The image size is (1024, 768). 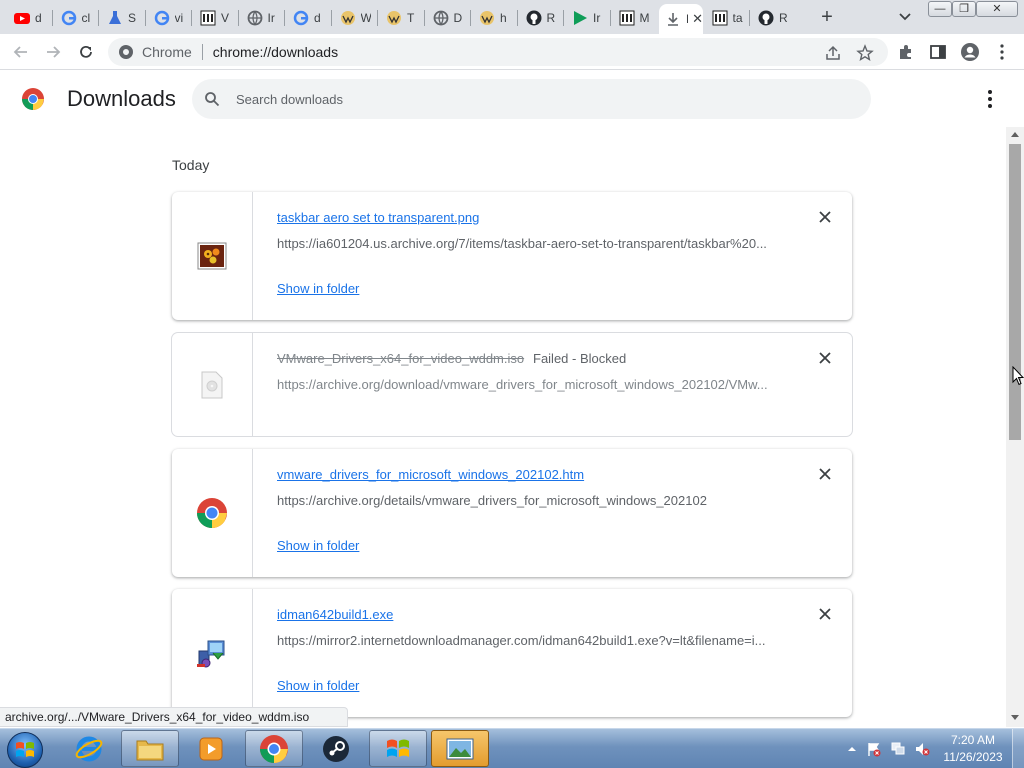 I want to click on image-file-icon, so click(x=212, y=256).